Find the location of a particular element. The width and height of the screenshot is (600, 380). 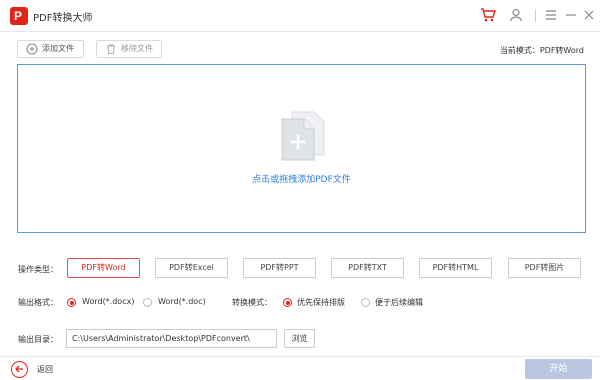

back-button is located at coordinates (19, 369).